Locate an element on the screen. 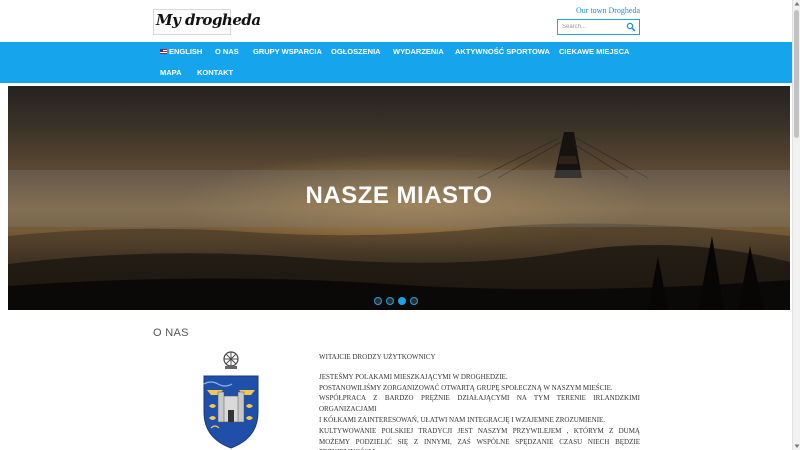 Image resolution: width=800 pixels, height=450 pixels. search-input is located at coordinates (592, 27).